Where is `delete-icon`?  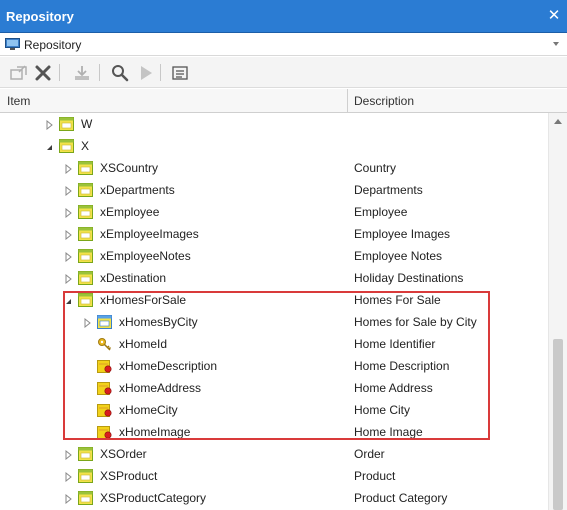
delete-icon is located at coordinates (43, 73).